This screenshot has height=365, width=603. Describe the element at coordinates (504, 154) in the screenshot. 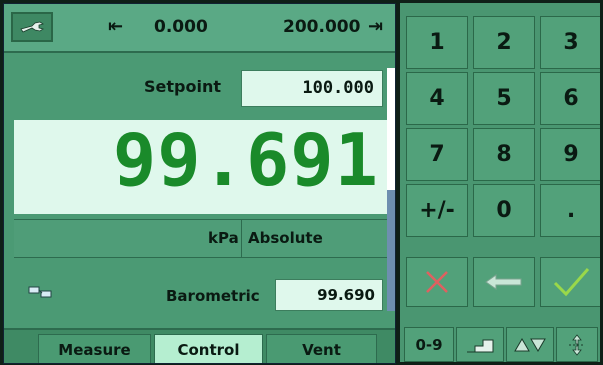

I see `key-8: 8` at that location.